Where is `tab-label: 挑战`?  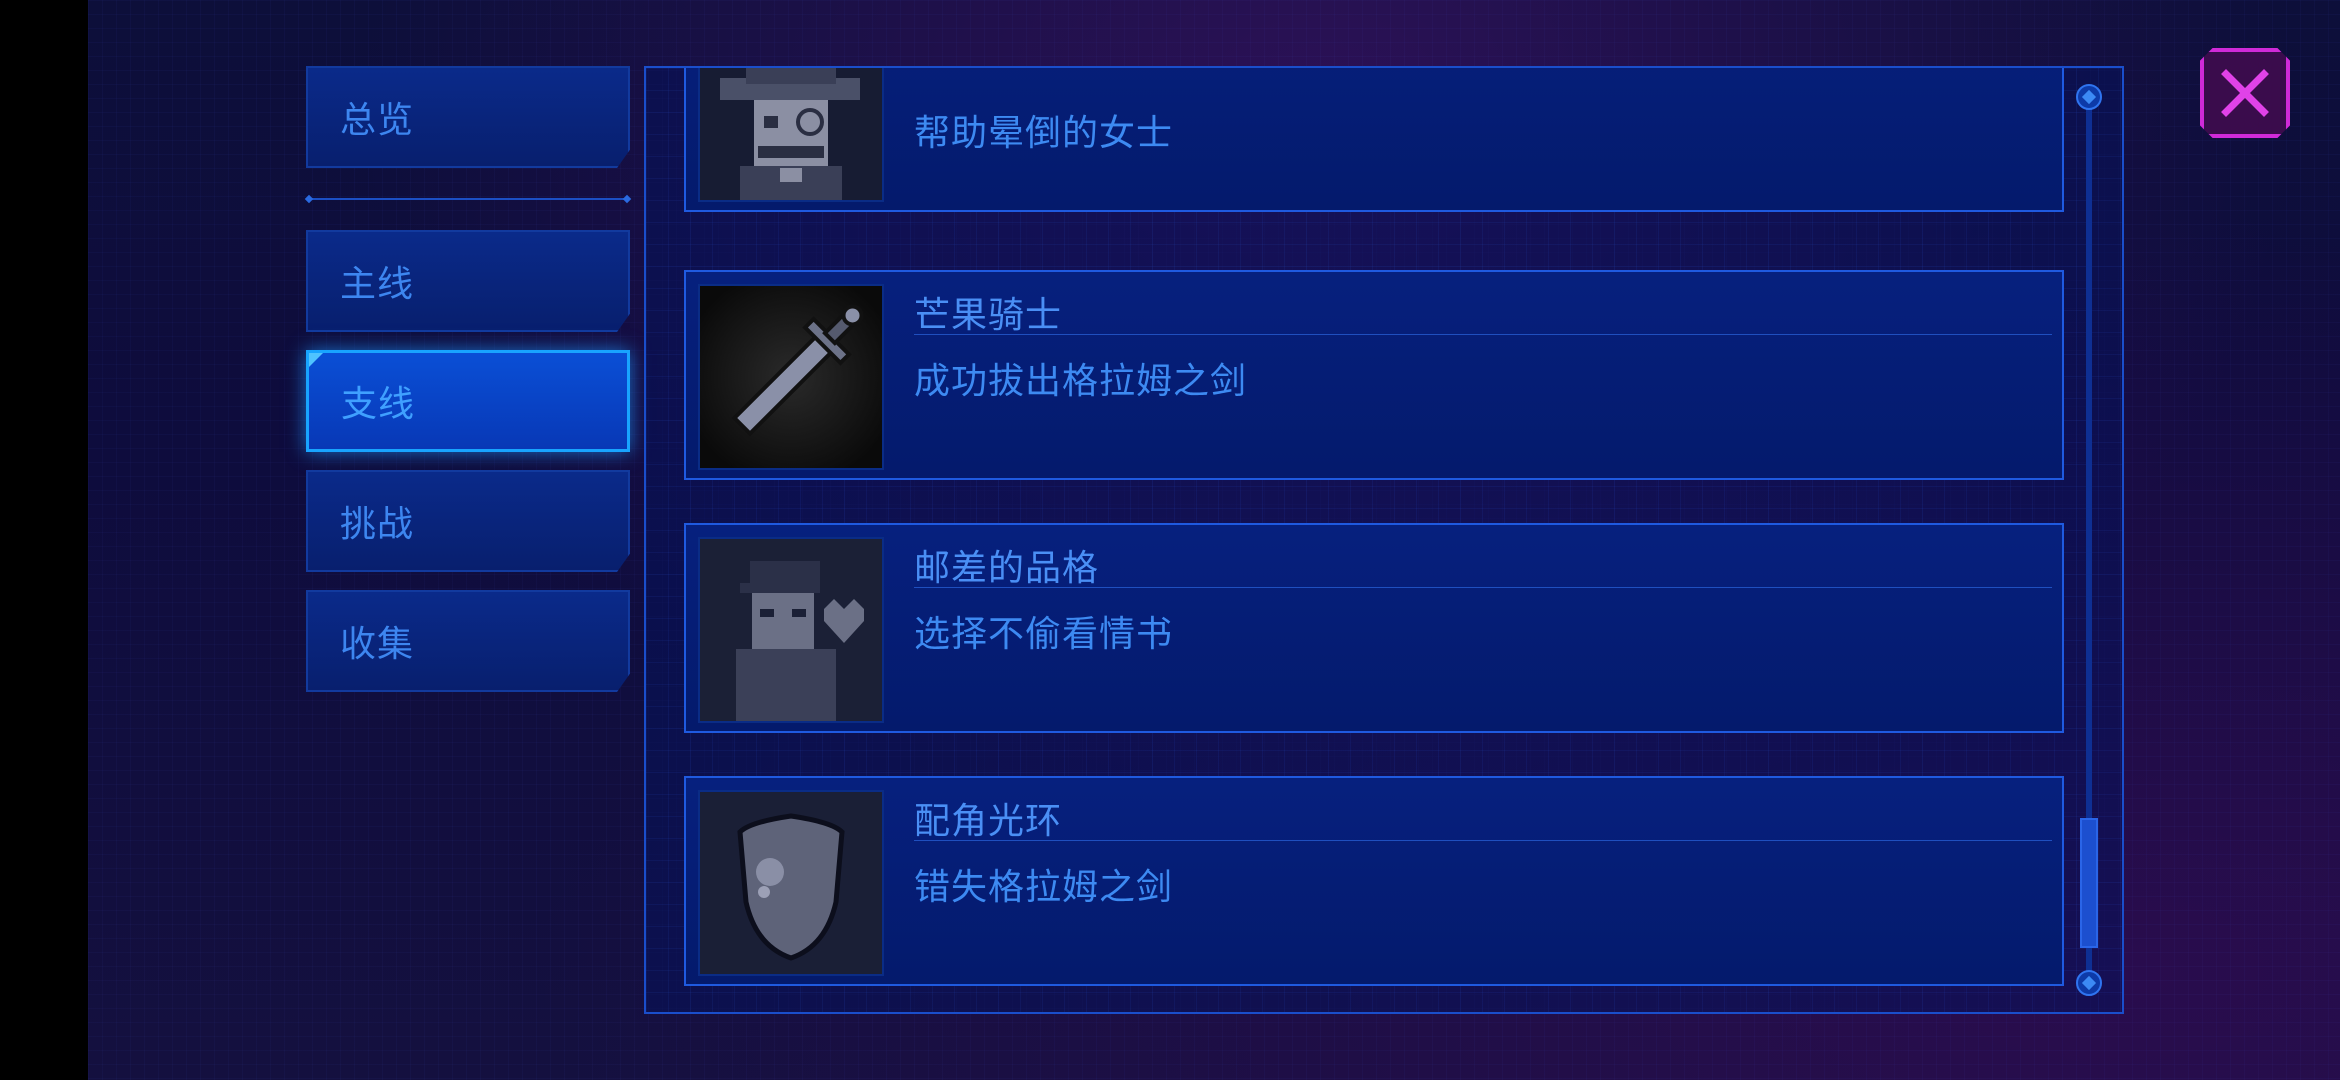 tab-label: 挑战 is located at coordinates (377, 524).